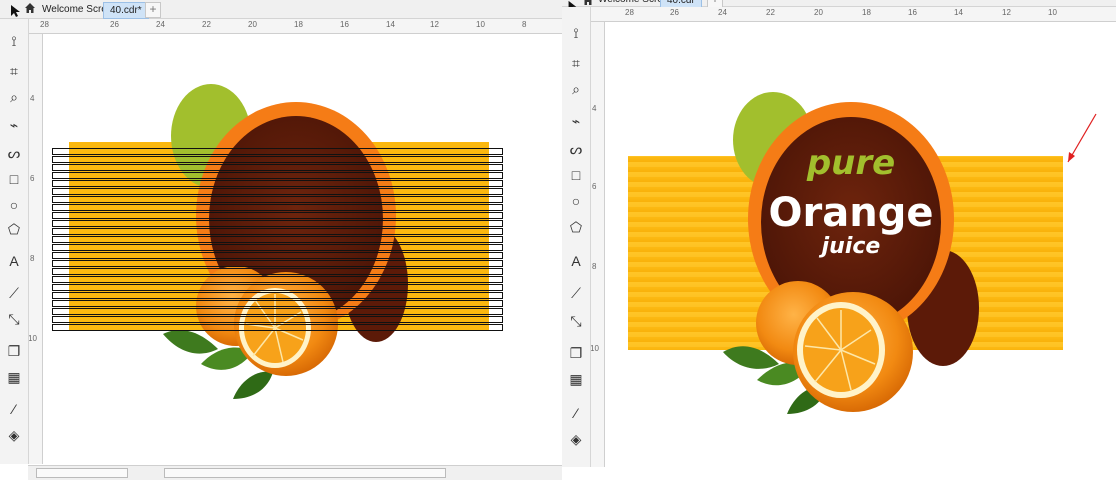 This screenshot has height=485, width=1116. Describe the element at coordinates (253, 385) in the screenshot. I see `leaf` at that location.